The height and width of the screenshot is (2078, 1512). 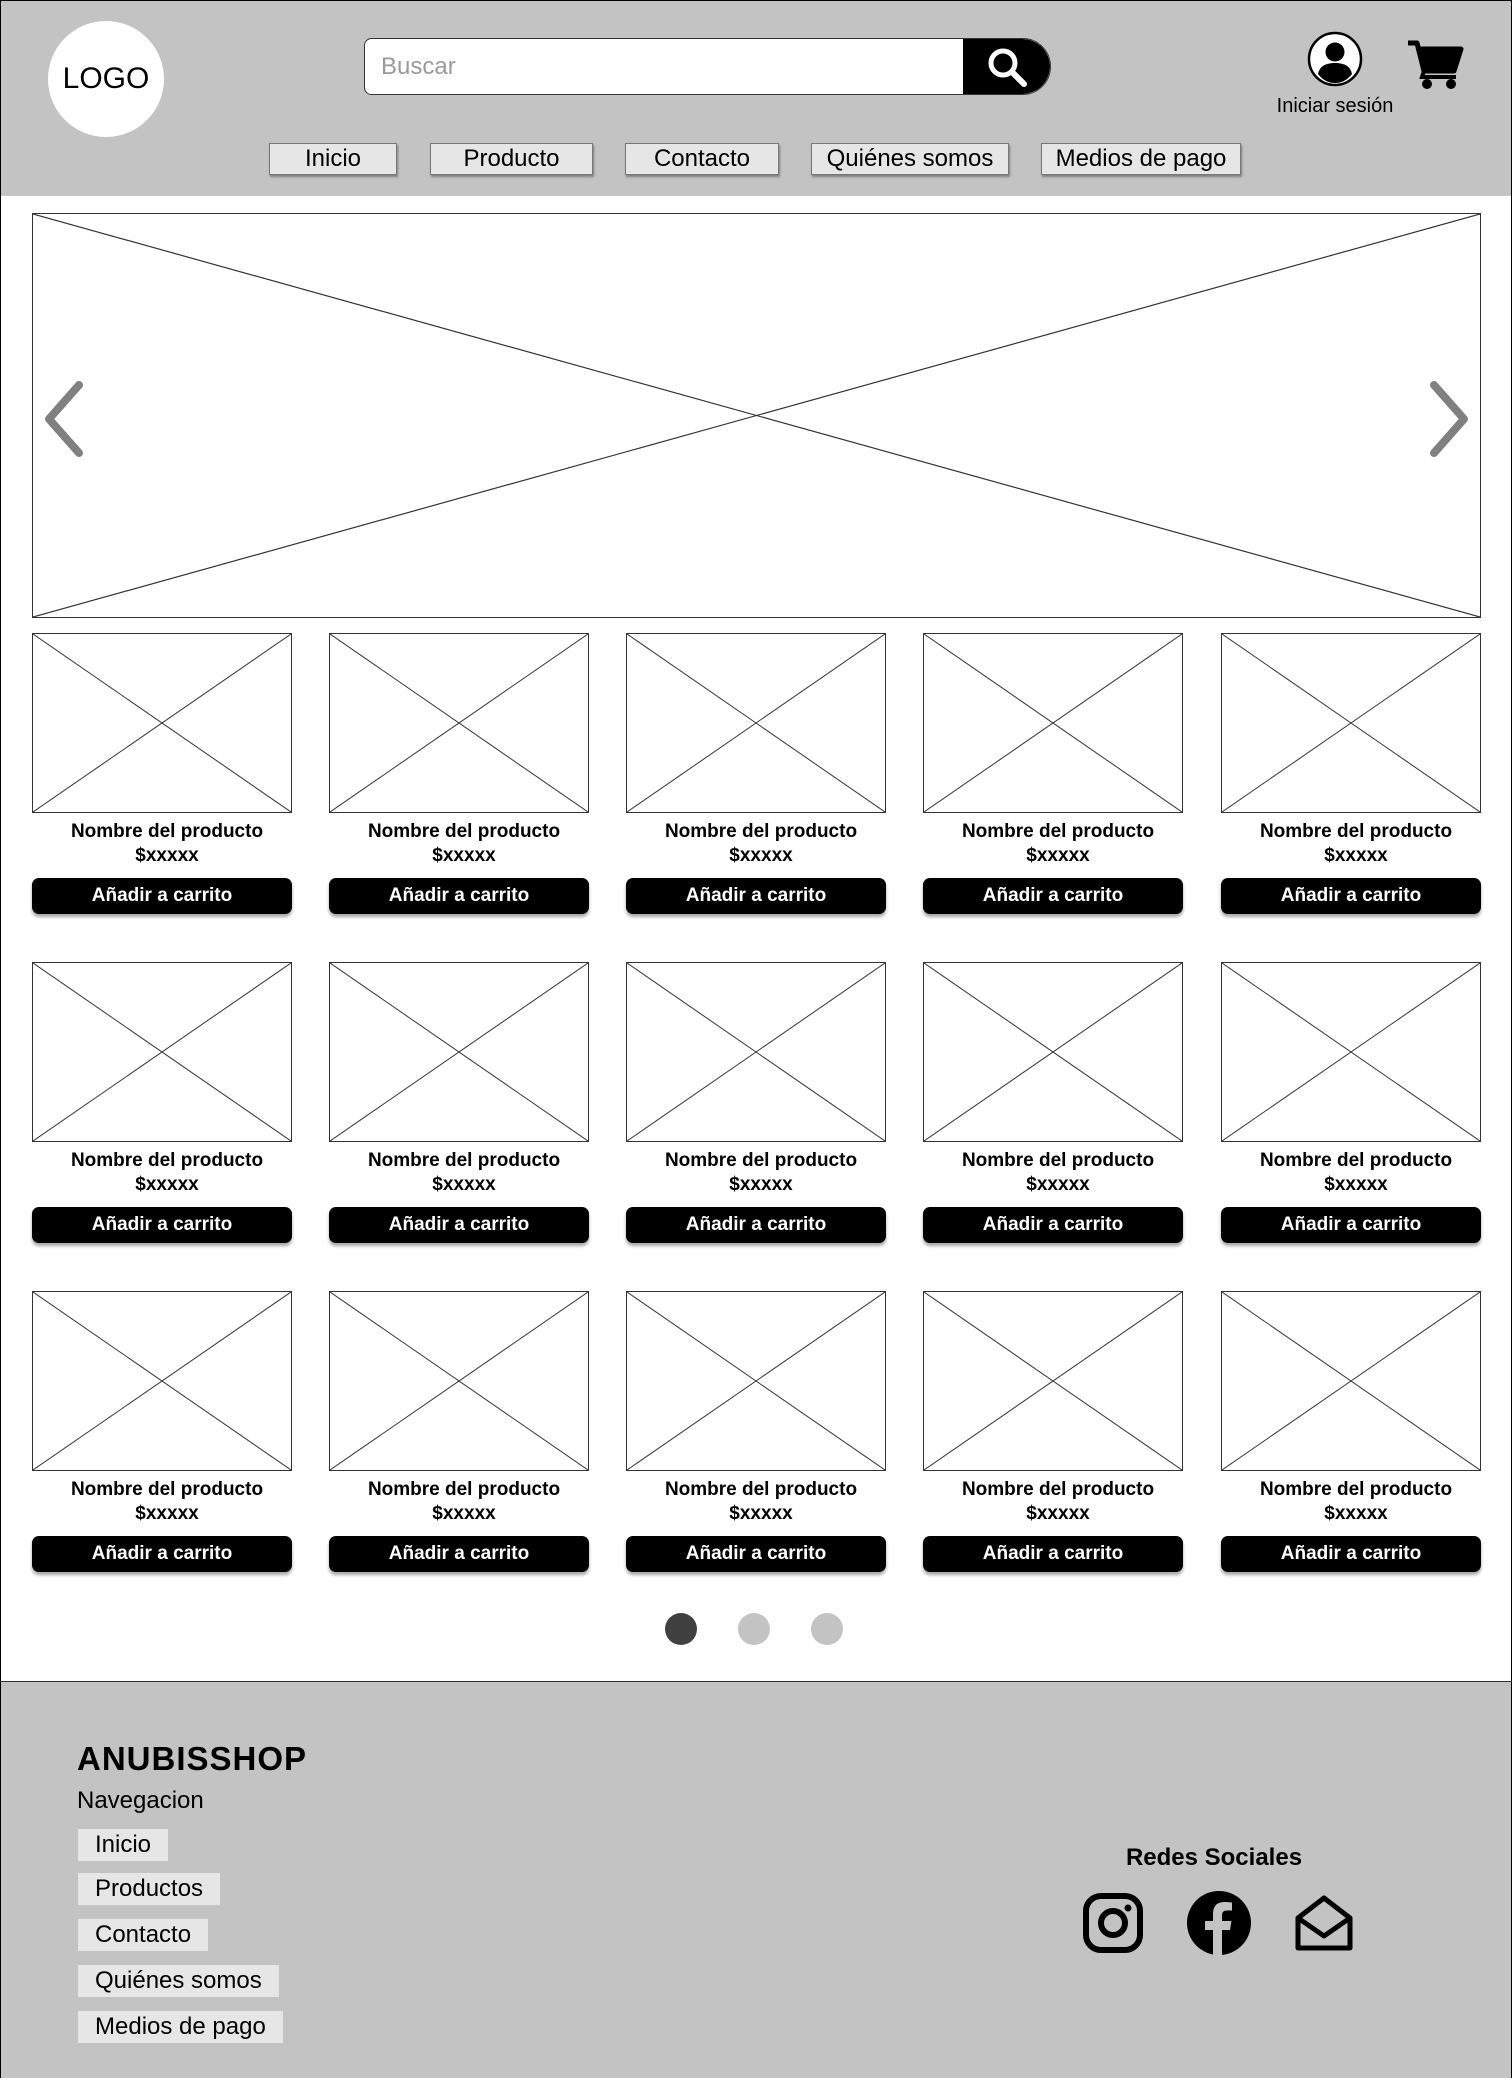 What do you see at coordinates (1141, 159) in the screenshot?
I see `nav-medios-de-pago: Medios de pago` at bounding box center [1141, 159].